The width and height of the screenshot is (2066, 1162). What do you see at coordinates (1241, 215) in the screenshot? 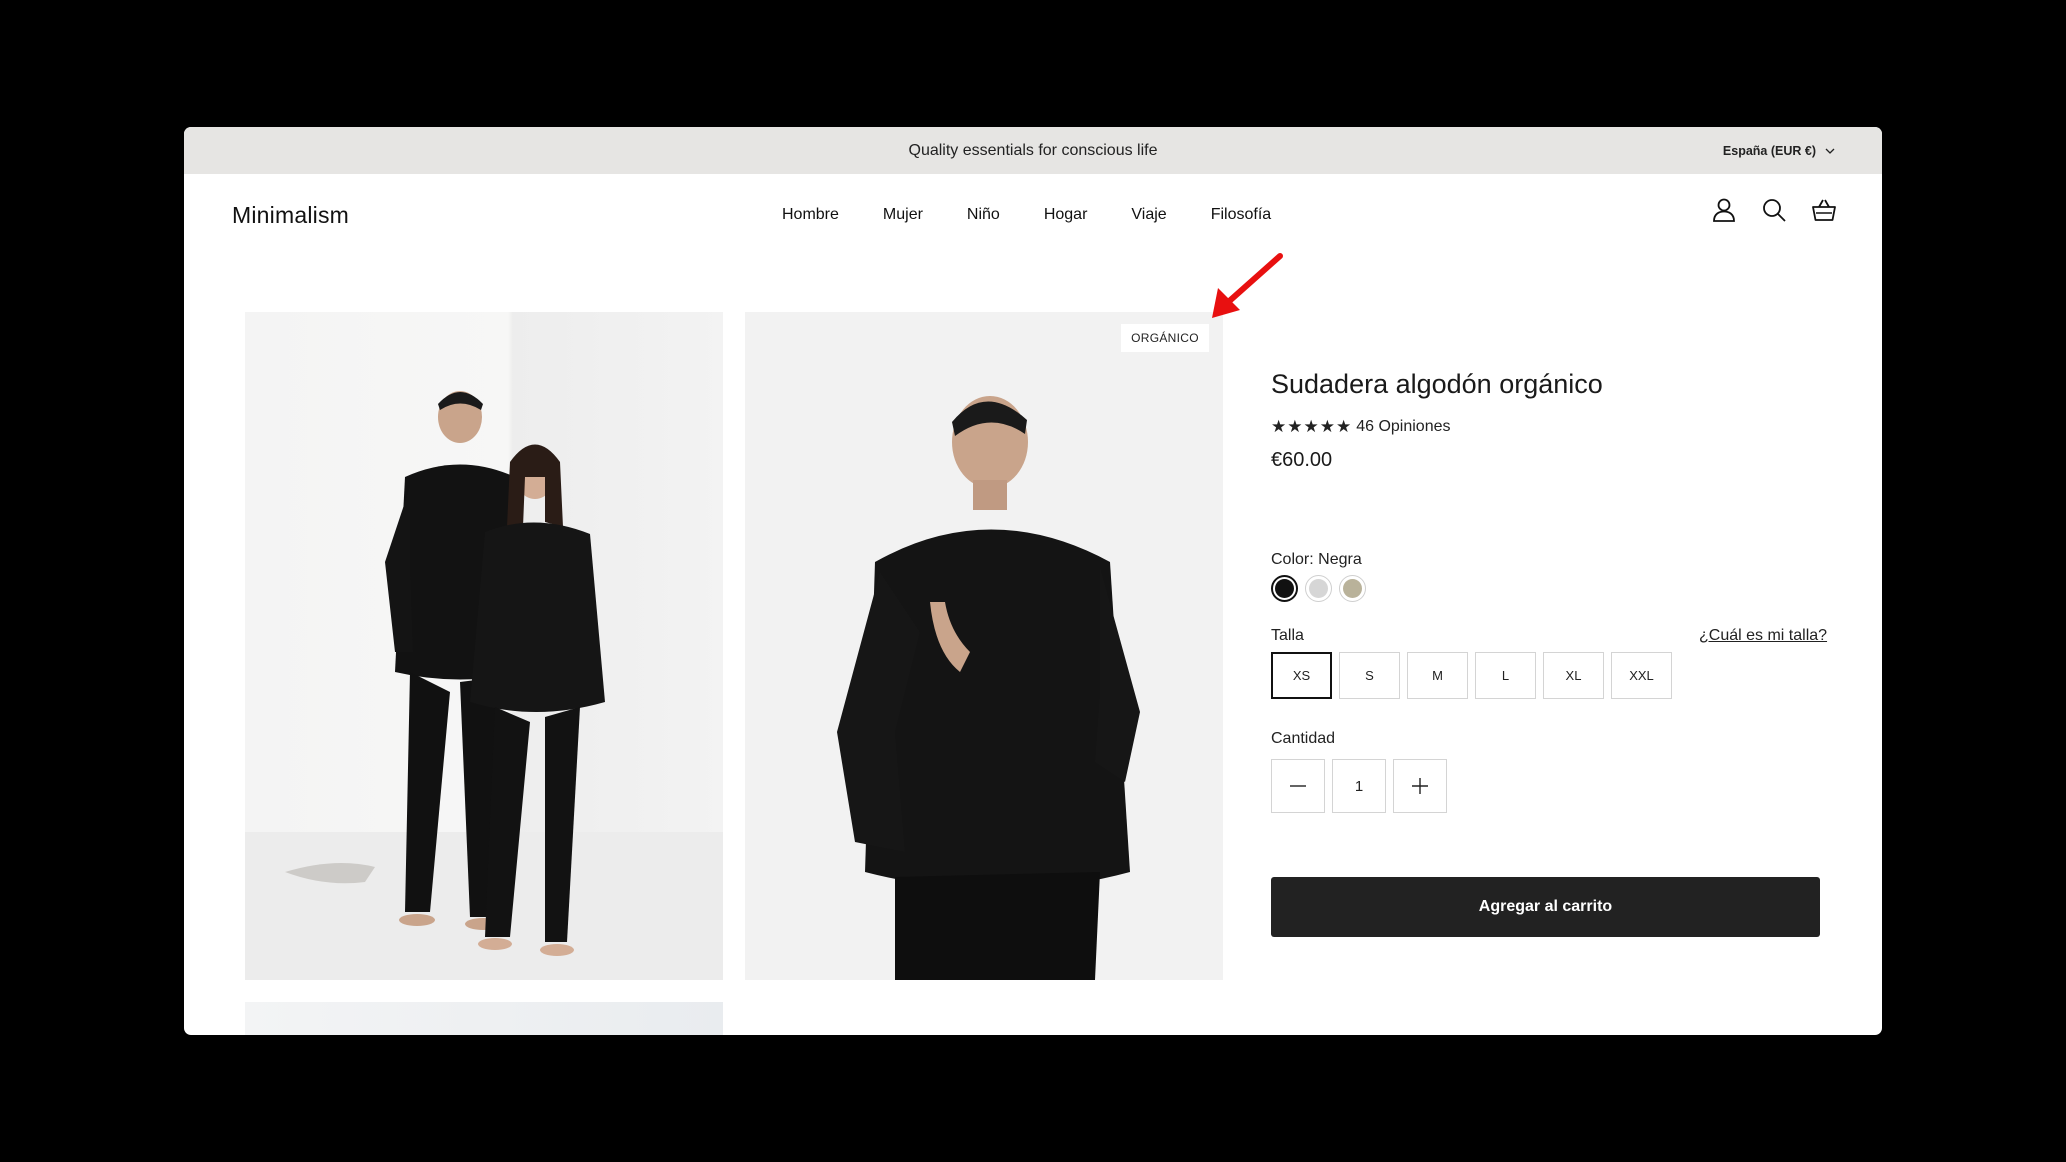
I see `nav-item-filosofia: Filosofía` at bounding box center [1241, 215].